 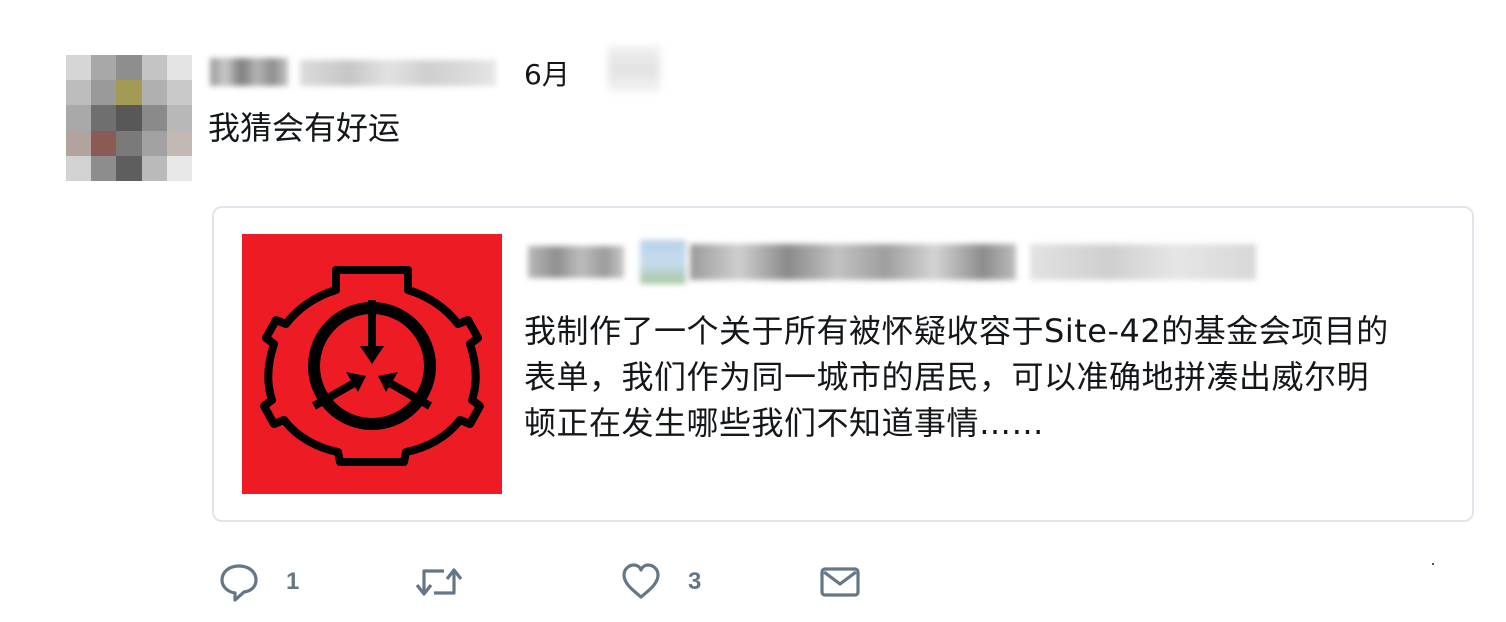 What do you see at coordinates (853, 262) in the screenshot?
I see `quoted-author-handle` at bounding box center [853, 262].